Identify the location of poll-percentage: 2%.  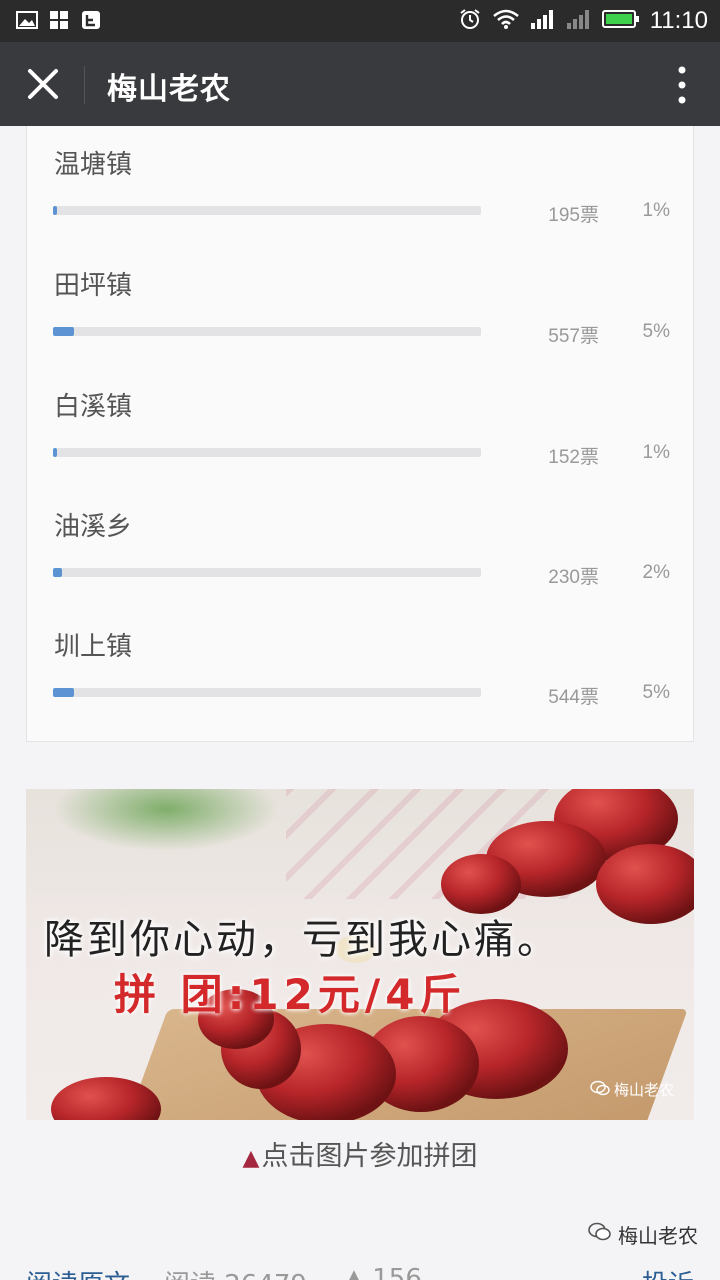
(656, 572).